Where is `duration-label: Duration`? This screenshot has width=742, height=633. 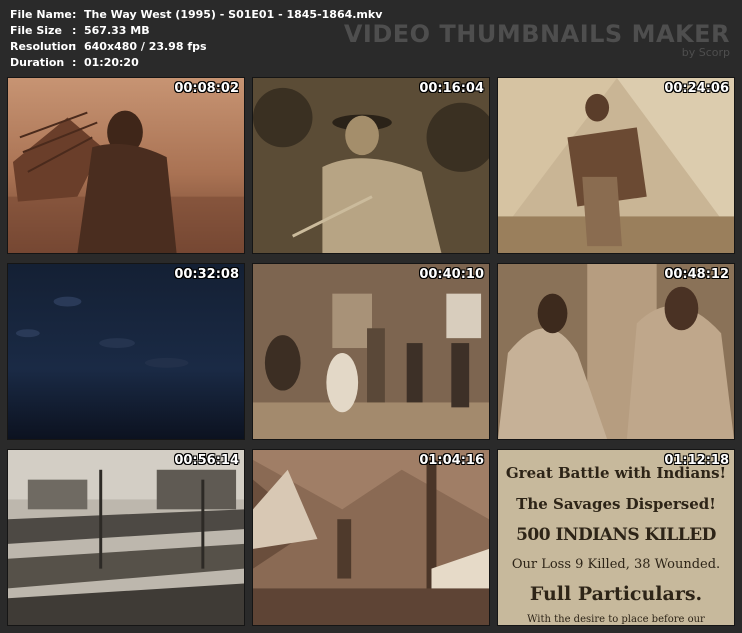
duration-label: Duration is located at coordinates (37, 62).